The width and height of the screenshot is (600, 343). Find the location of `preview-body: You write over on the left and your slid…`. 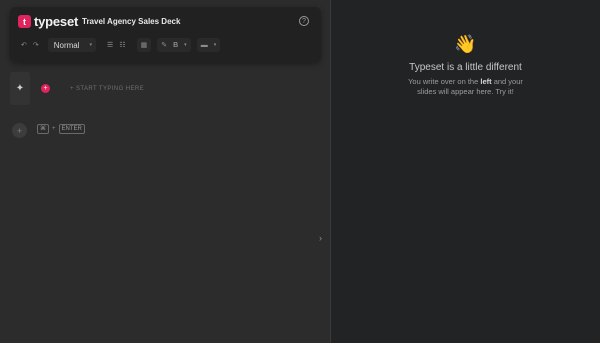

preview-body: You write over on the left and your slid… is located at coordinates (465, 86).